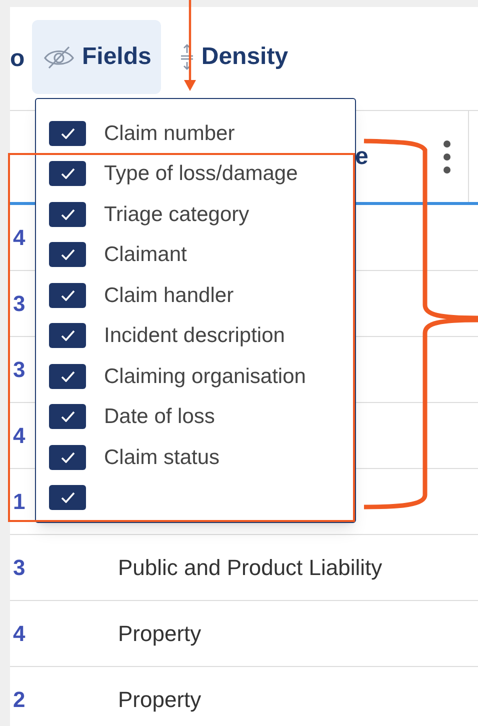 The width and height of the screenshot is (478, 726). I want to click on menu-item-label: Claim number, so click(169, 133).